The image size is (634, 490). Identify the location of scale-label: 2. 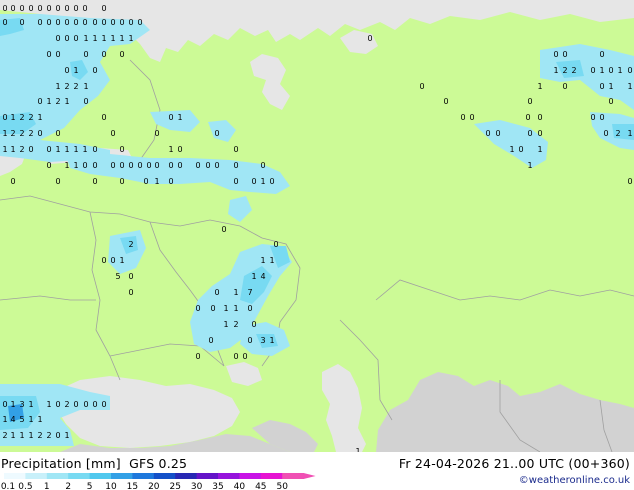
(68, 486).